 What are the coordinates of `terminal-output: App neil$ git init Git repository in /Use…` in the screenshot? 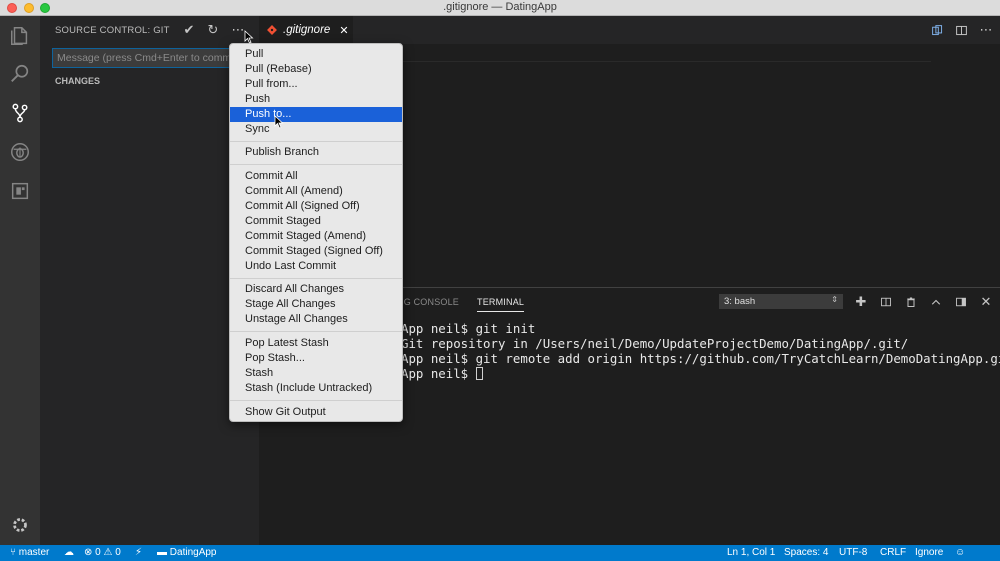 It's located at (700, 351).